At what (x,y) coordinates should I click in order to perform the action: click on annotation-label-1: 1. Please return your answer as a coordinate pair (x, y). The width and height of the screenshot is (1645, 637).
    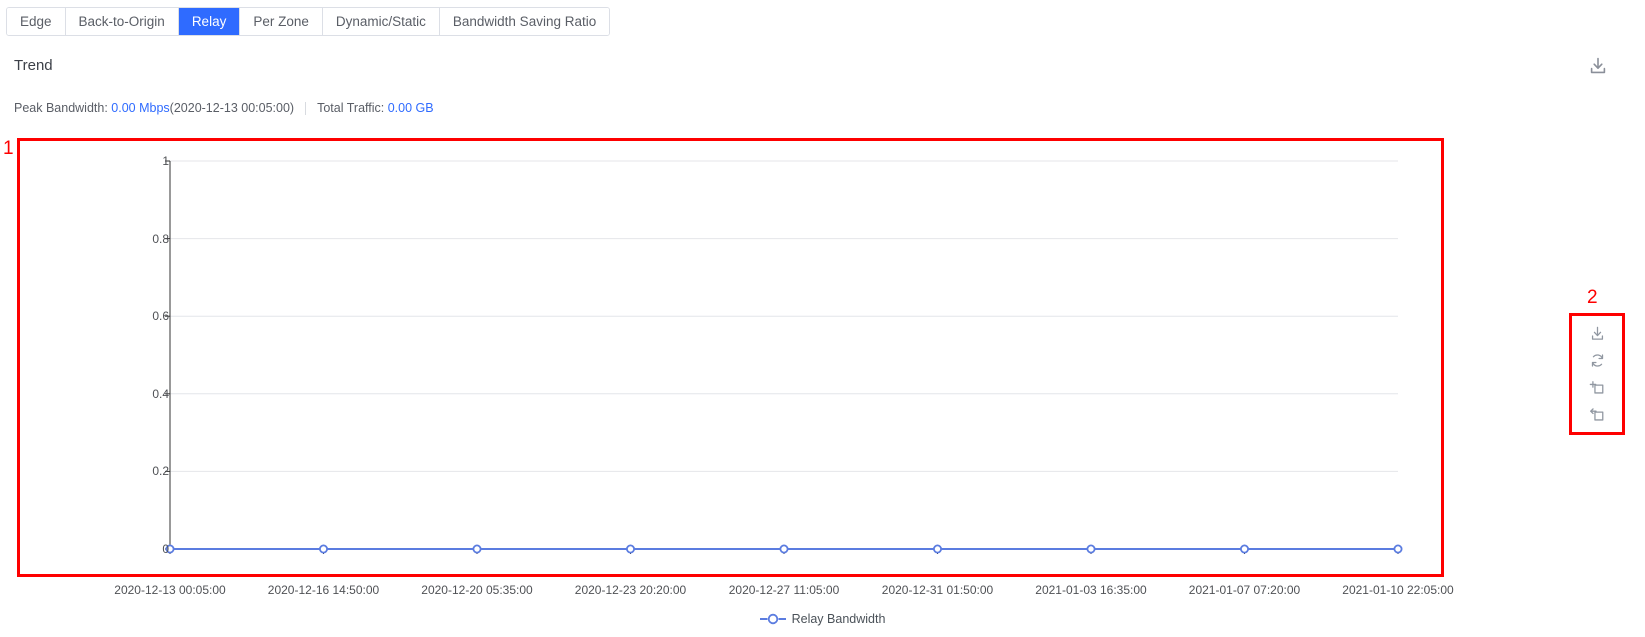
    Looking at the image, I should click on (8, 148).